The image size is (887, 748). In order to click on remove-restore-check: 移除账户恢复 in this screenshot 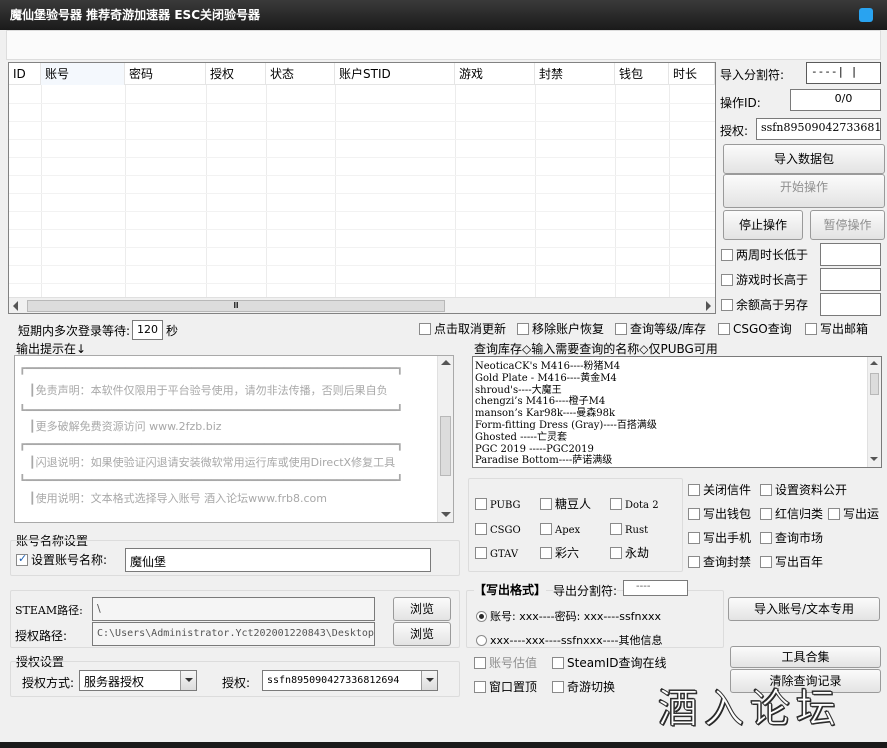, I will do `click(560, 329)`.